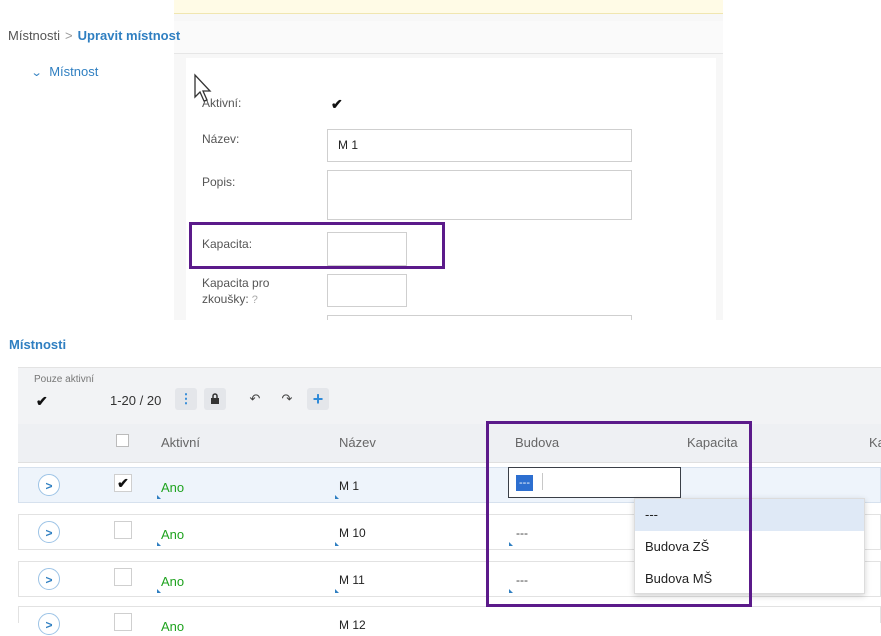  I want to click on undo-icon: ↶, so click(255, 399).